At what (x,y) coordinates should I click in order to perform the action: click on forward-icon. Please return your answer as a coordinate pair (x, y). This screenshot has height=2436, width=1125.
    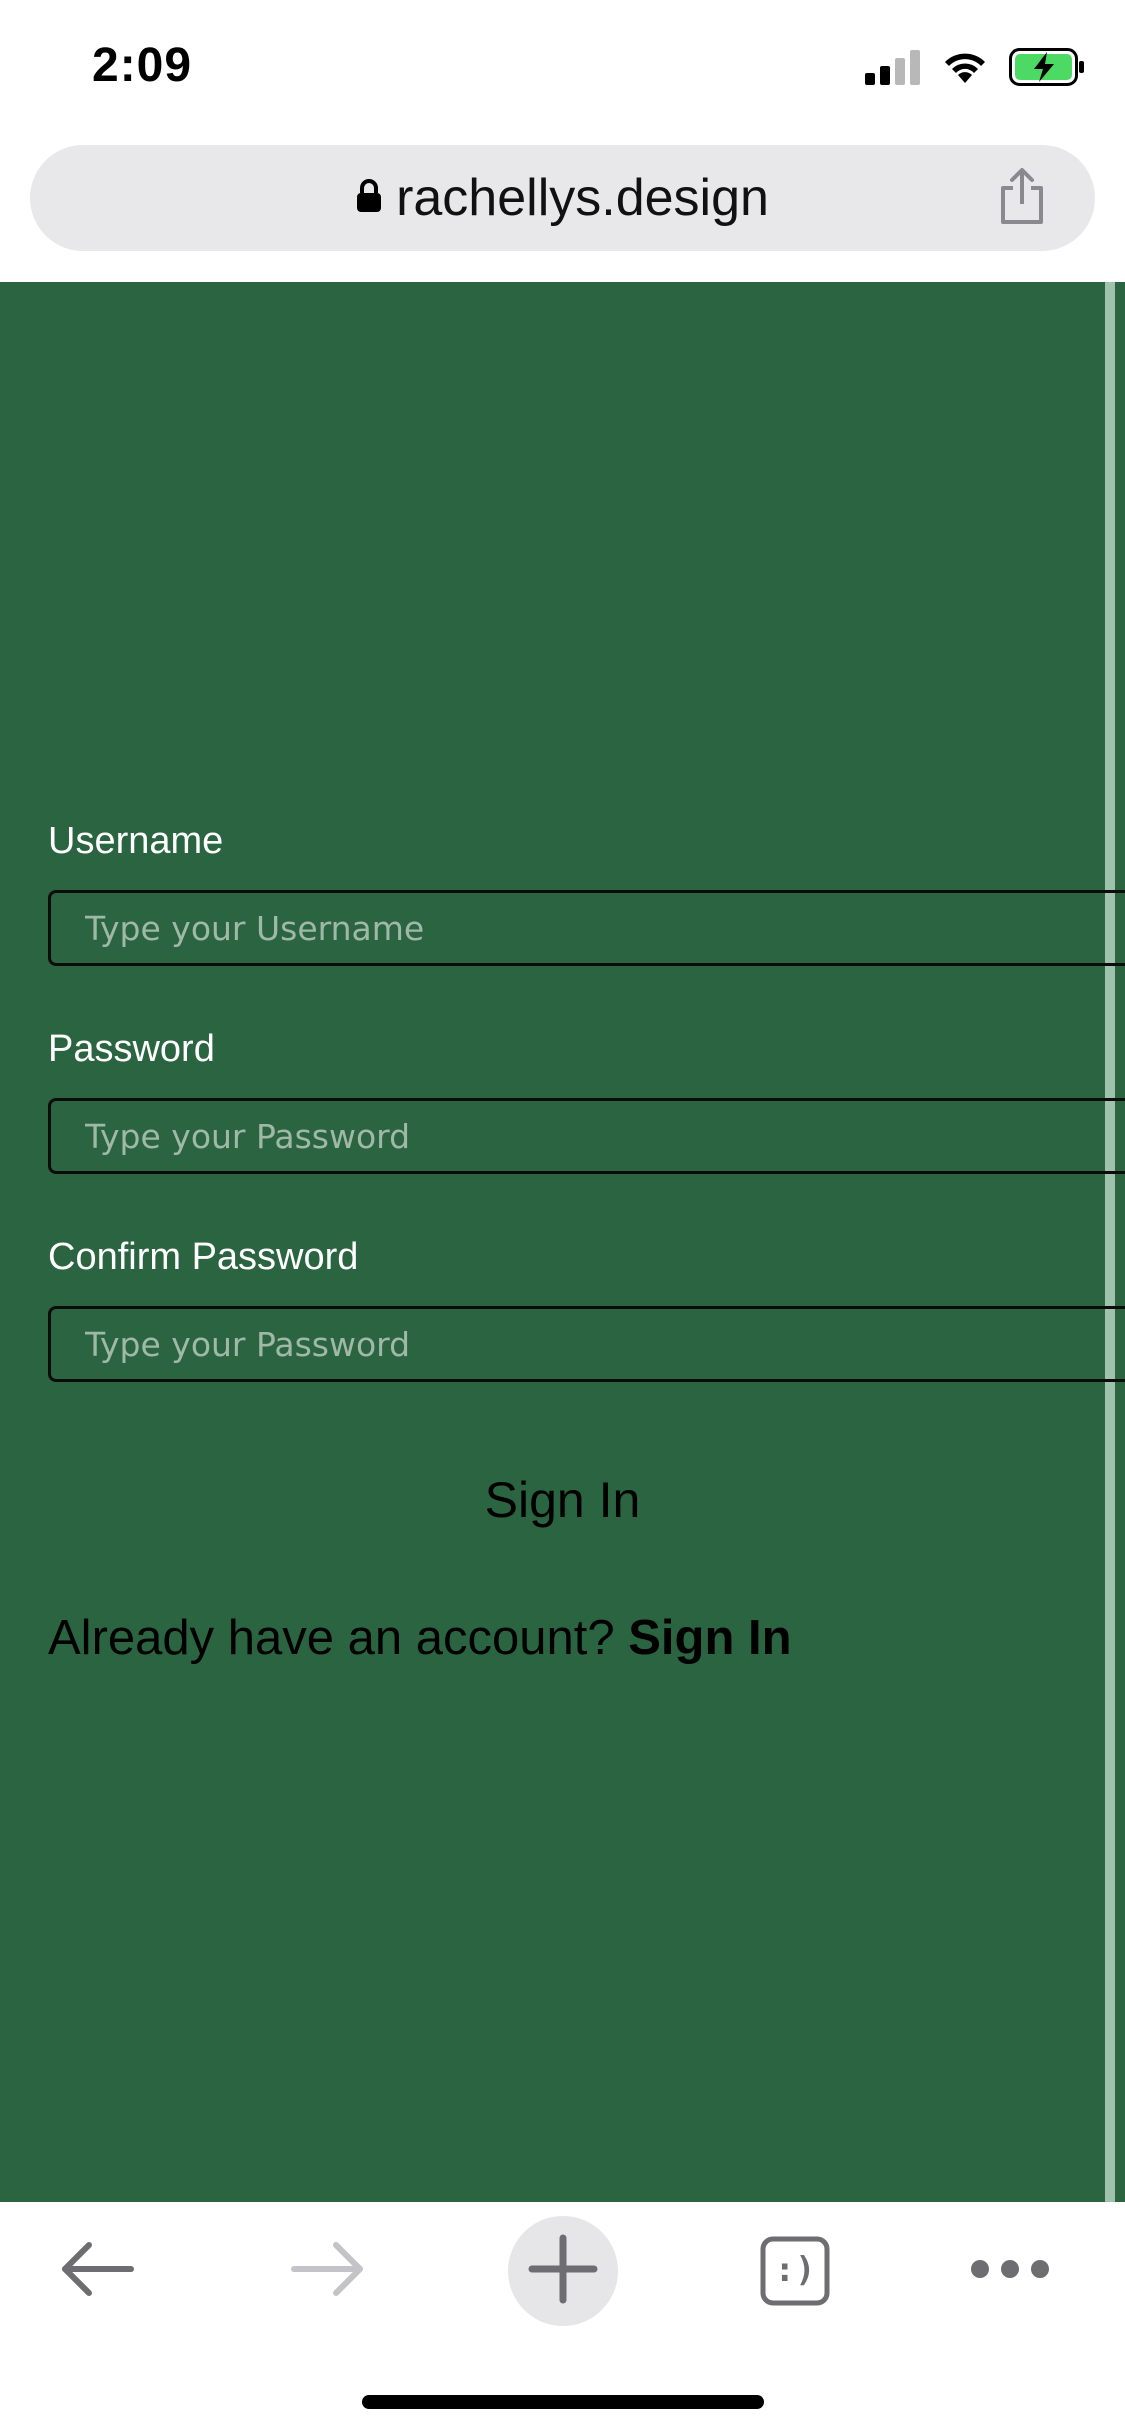
    Looking at the image, I should click on (328, 2271).